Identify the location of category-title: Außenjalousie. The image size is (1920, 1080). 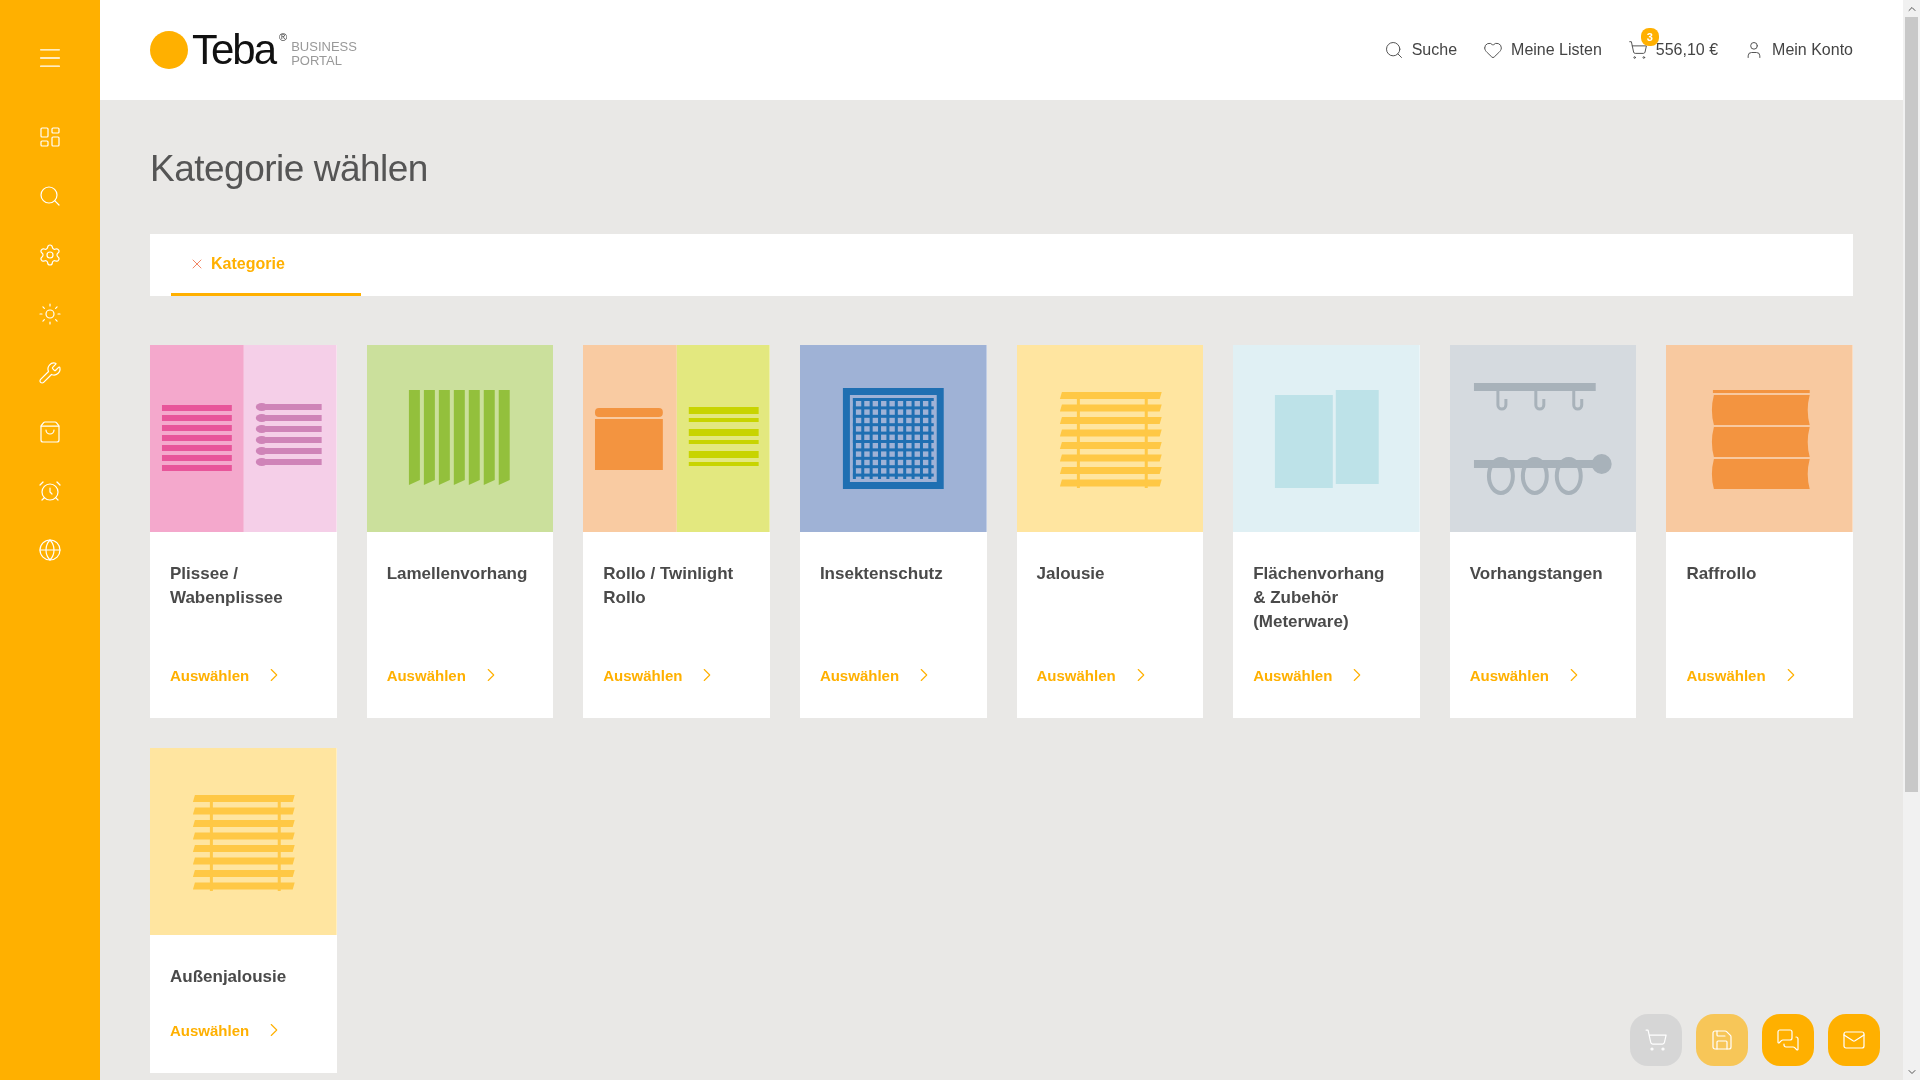
(229, 977).